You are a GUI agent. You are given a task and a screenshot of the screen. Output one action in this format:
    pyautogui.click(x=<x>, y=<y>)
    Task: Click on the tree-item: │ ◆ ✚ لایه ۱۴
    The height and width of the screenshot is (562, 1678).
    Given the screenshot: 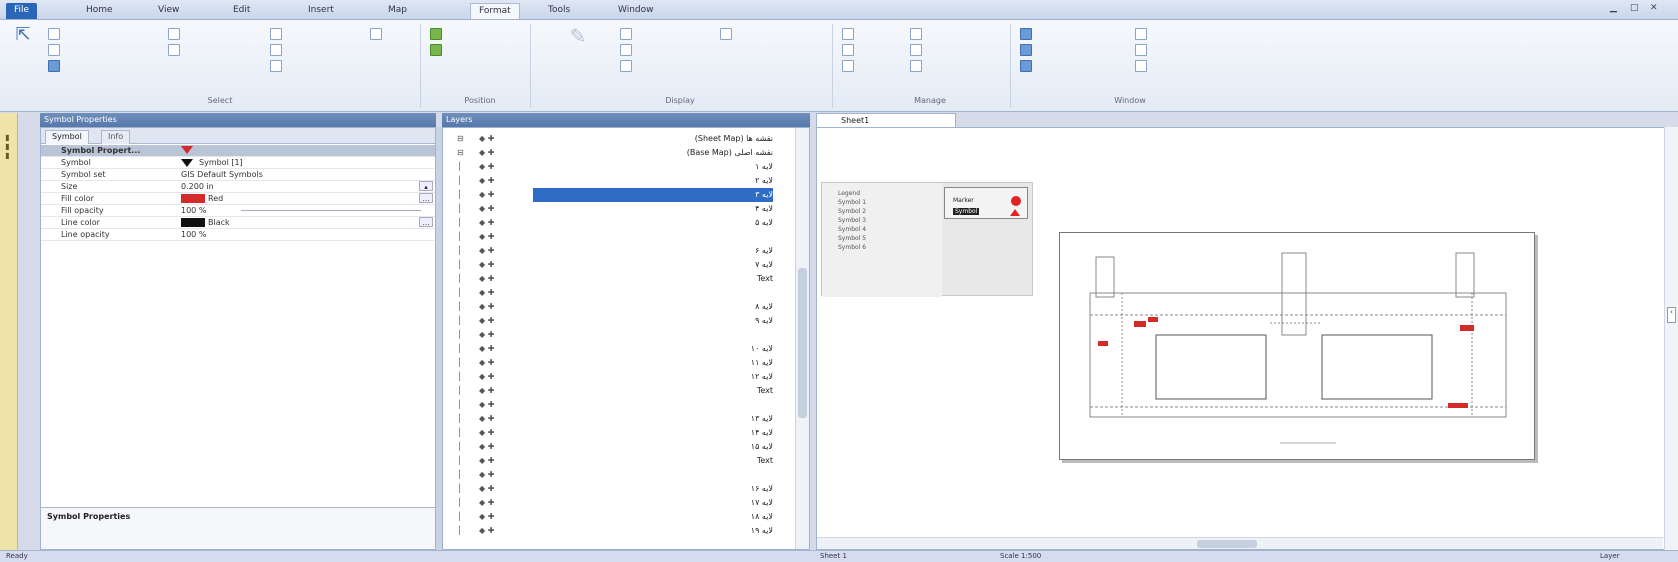 What is the action you would take?
    pyautogui.click(x=618, y=433)
    